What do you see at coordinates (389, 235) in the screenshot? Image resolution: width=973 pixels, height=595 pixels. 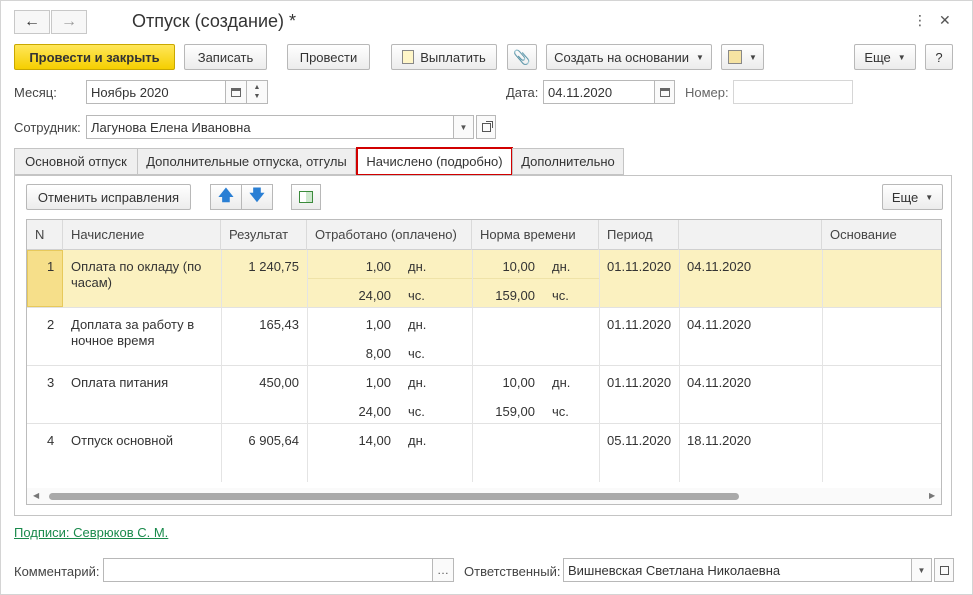 I see `col-worked: Отработано (оплачено)` at bounding box center [389, 235].